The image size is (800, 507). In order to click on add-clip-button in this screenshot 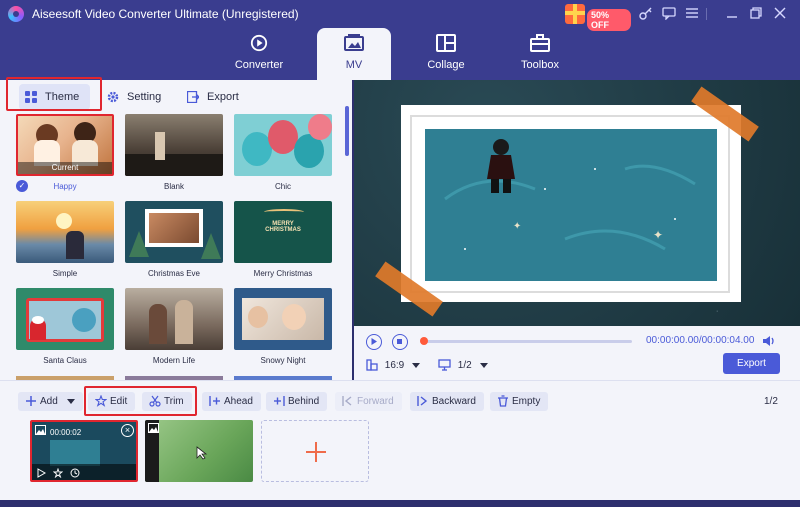, I will do `click(315, 451)`.